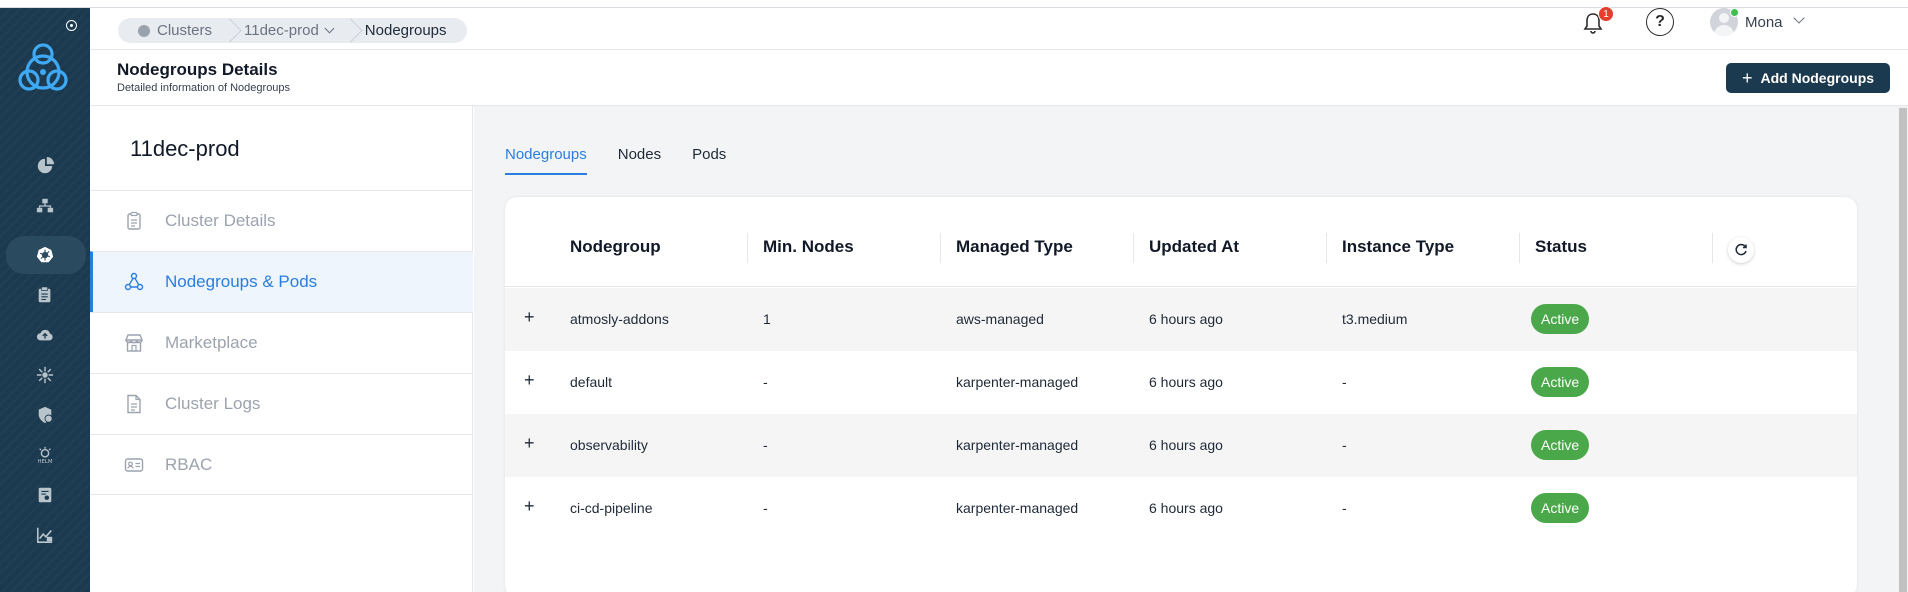  I want to click on add-nodegroups-button: + Add Nodegroups, so click(1808, 78).